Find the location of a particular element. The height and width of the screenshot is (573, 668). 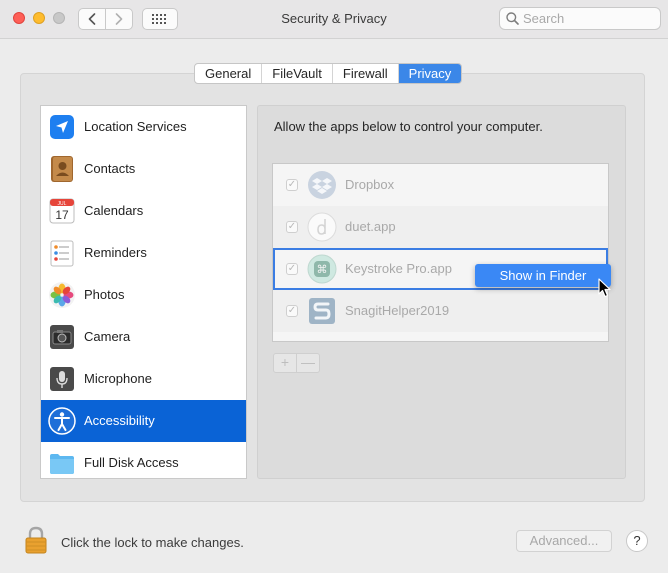

zoom-window-button is located at coordinates (59, 18).